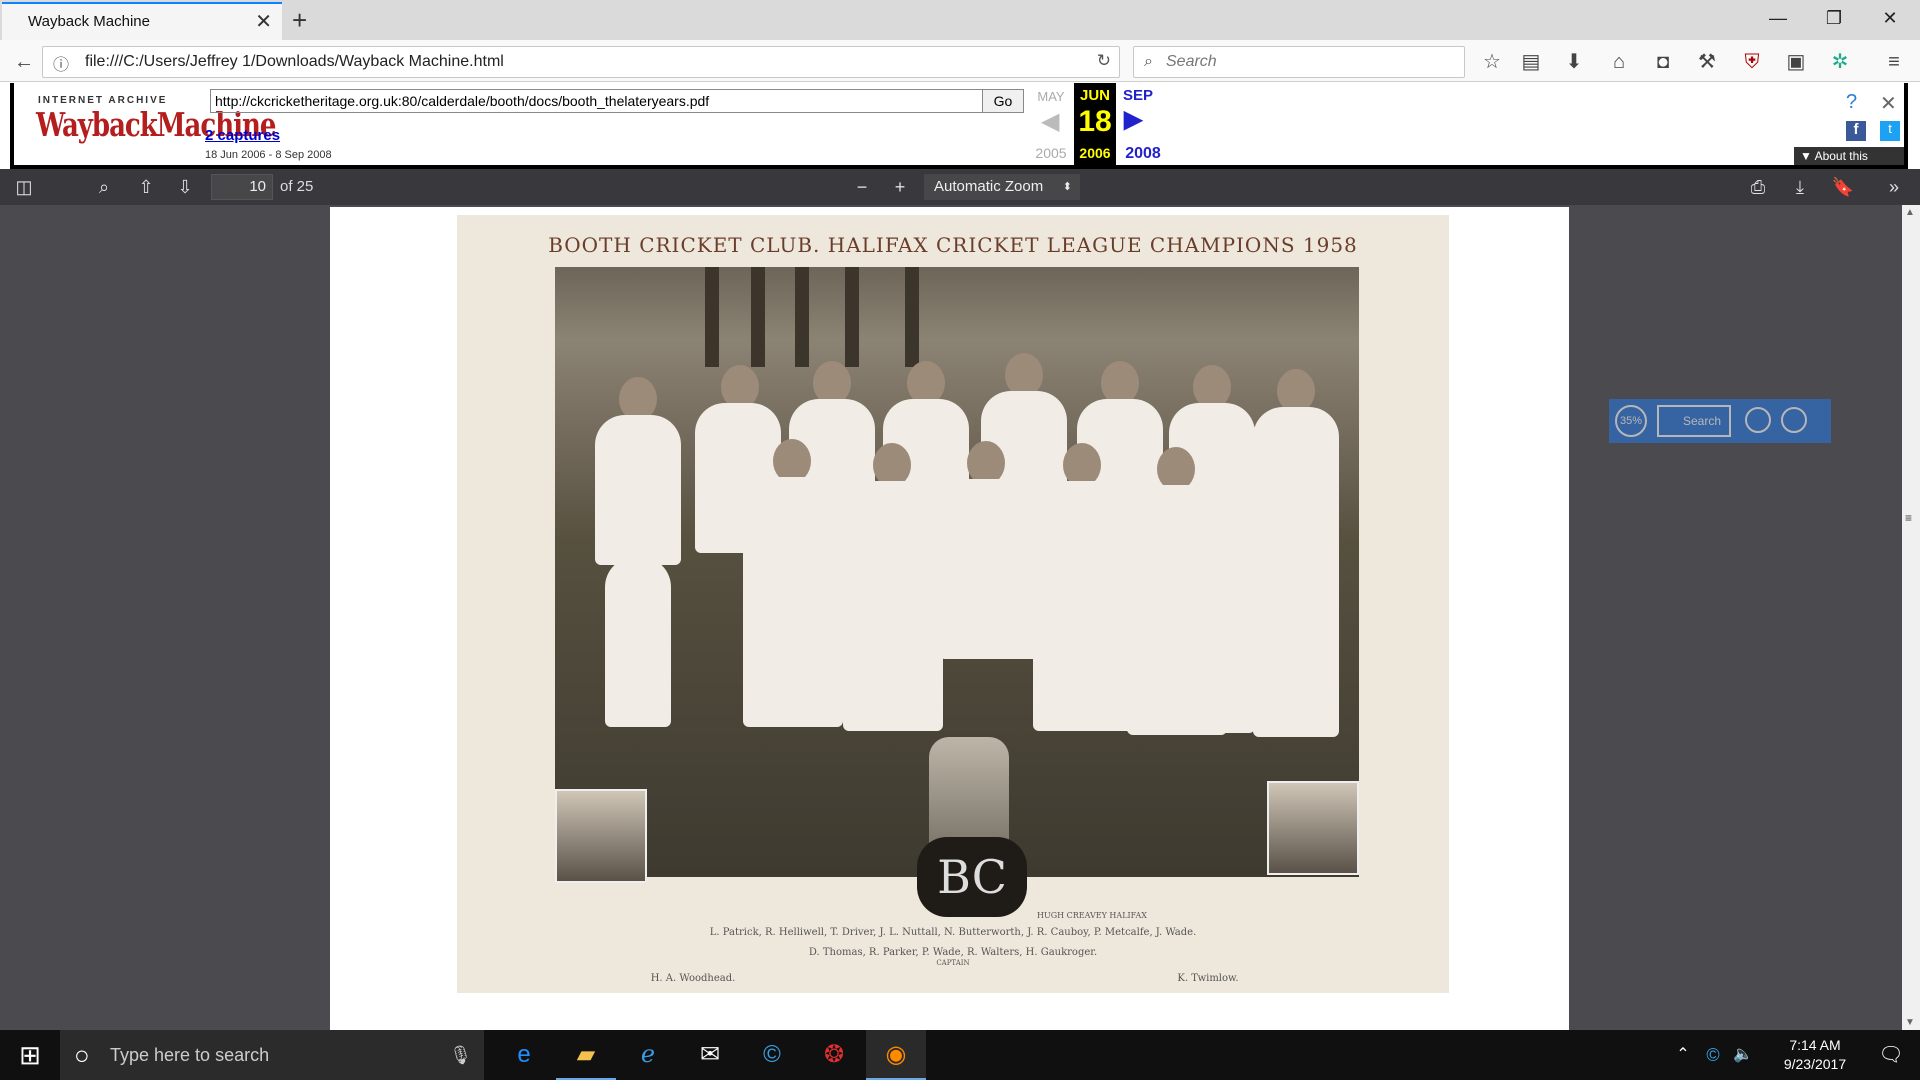  Describe the element at coordinates (1095, 121) in the screenshot. I see `current-day: 18` at that location.